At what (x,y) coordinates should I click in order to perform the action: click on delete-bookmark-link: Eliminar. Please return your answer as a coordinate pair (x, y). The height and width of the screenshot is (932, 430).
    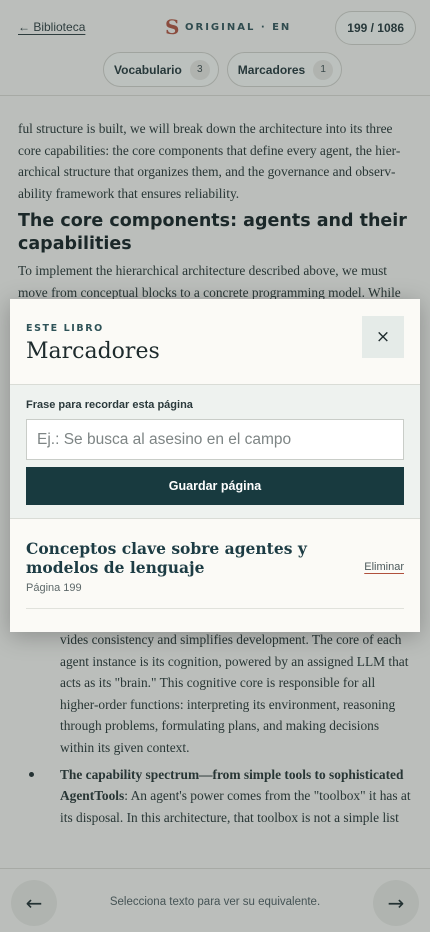
    Looking at the image, I should click on (384, 567).